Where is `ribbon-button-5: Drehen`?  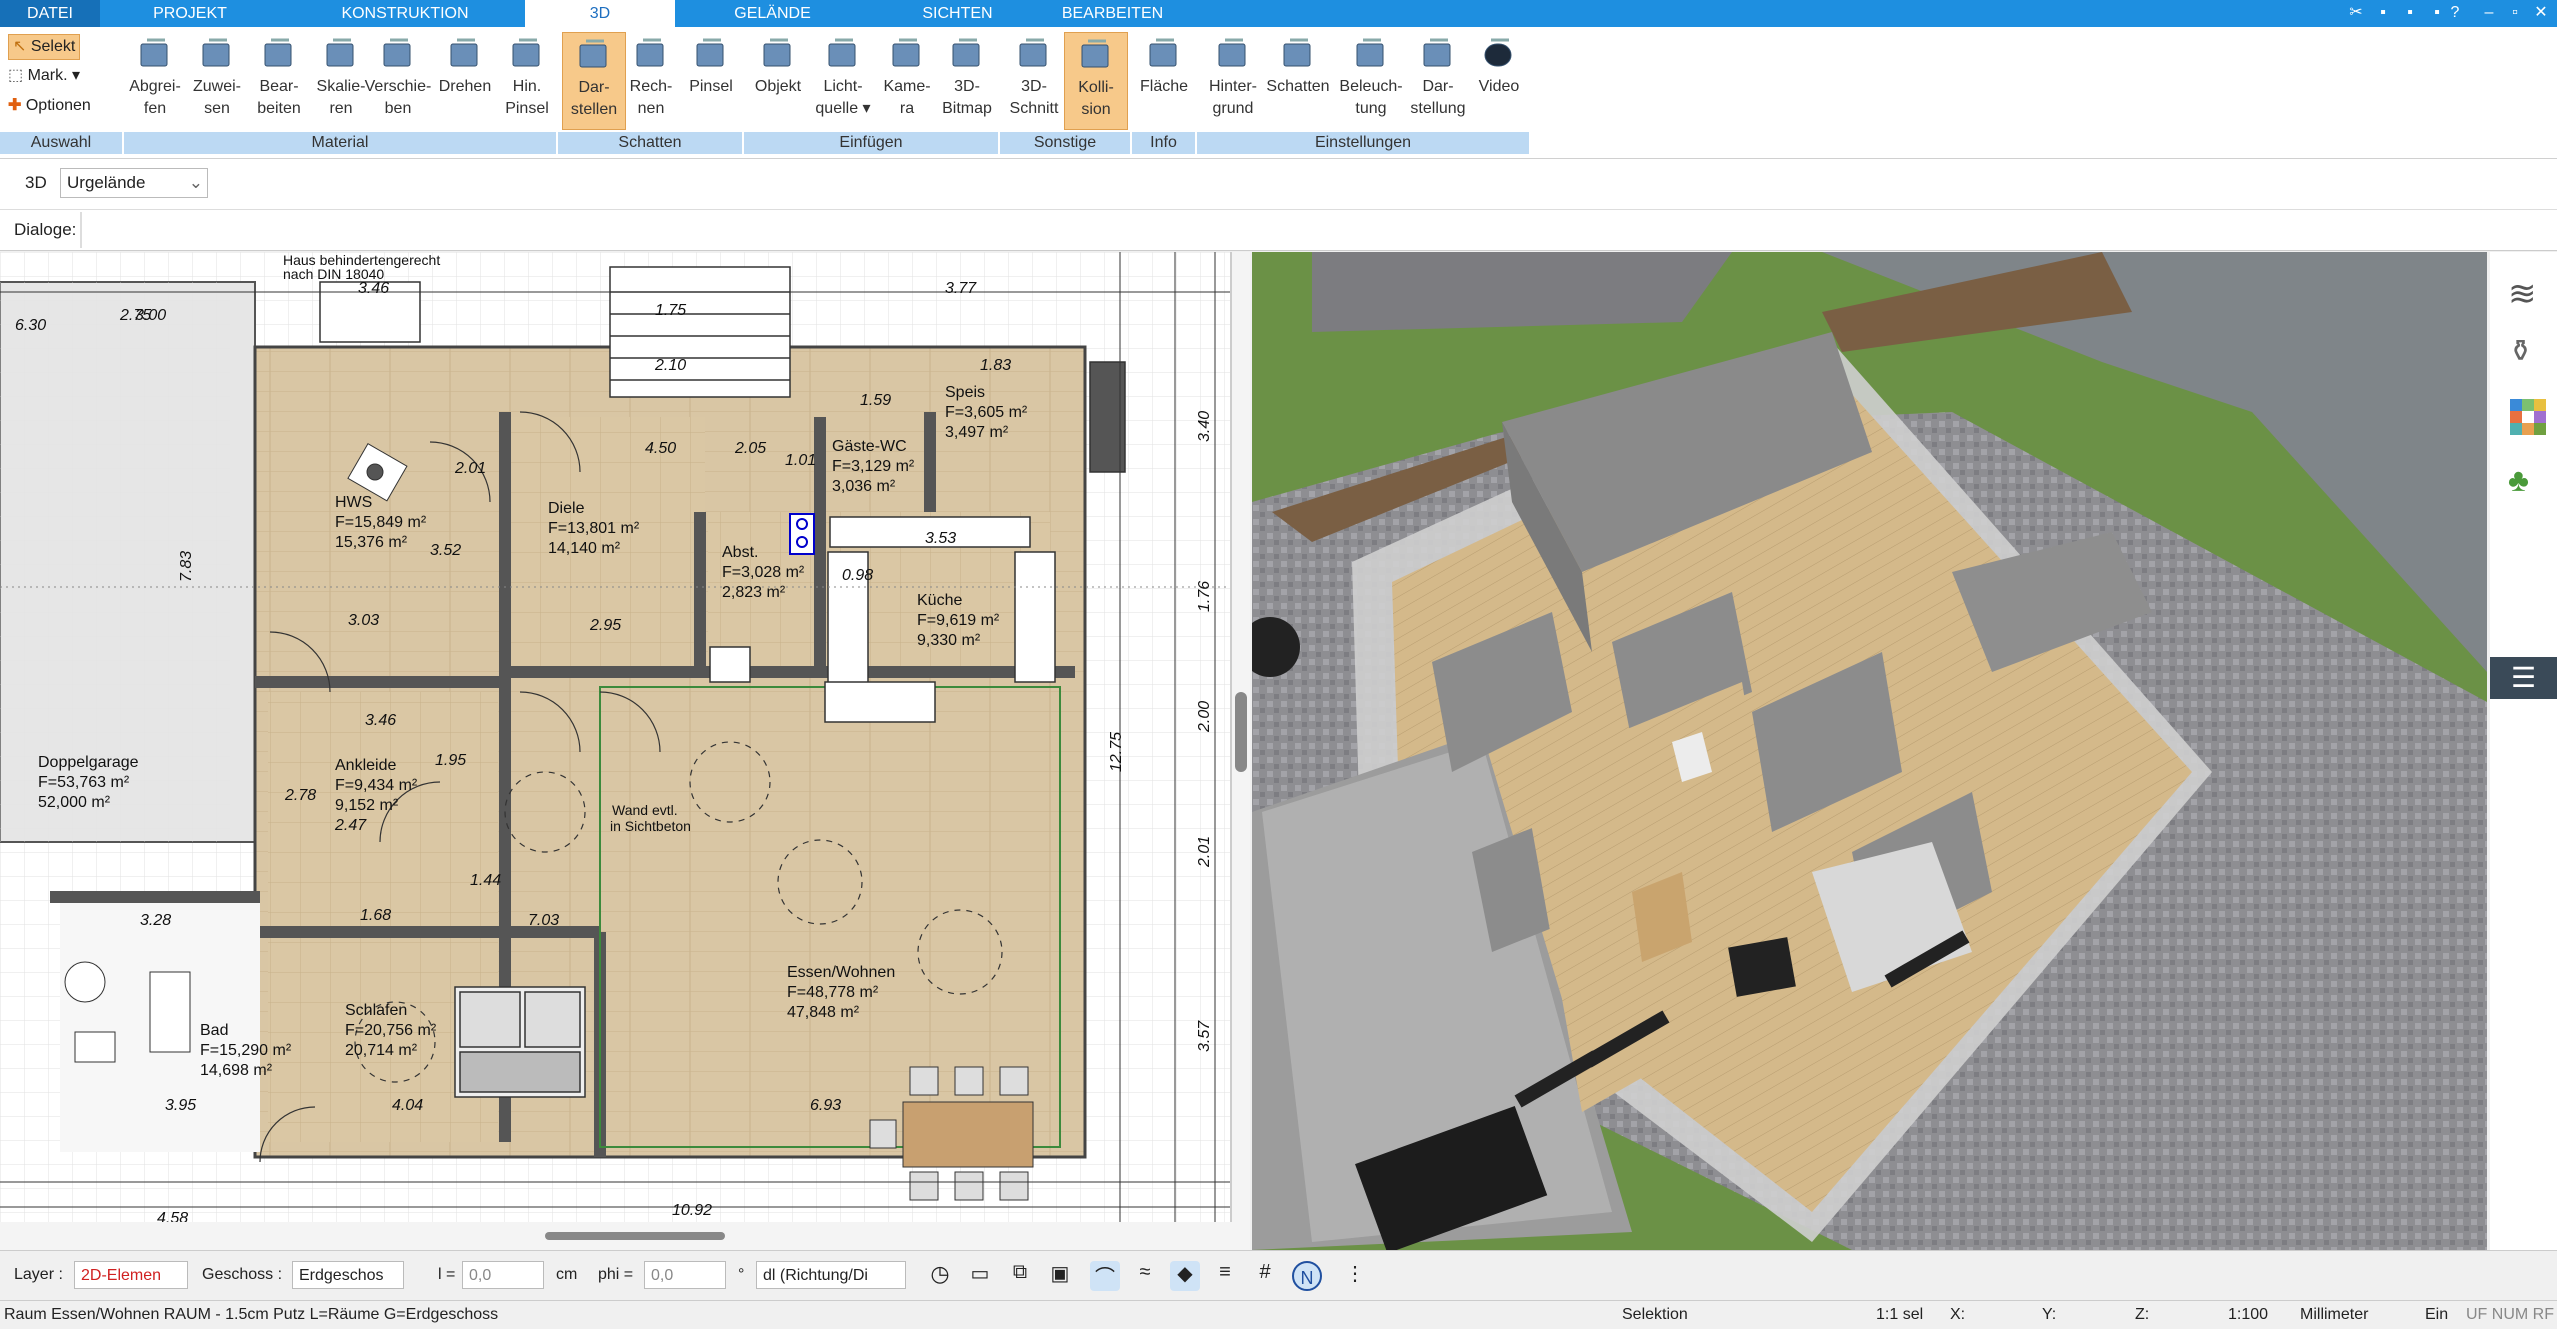 ribbon-button-5: Drehen is located at coordinates (465, 65).